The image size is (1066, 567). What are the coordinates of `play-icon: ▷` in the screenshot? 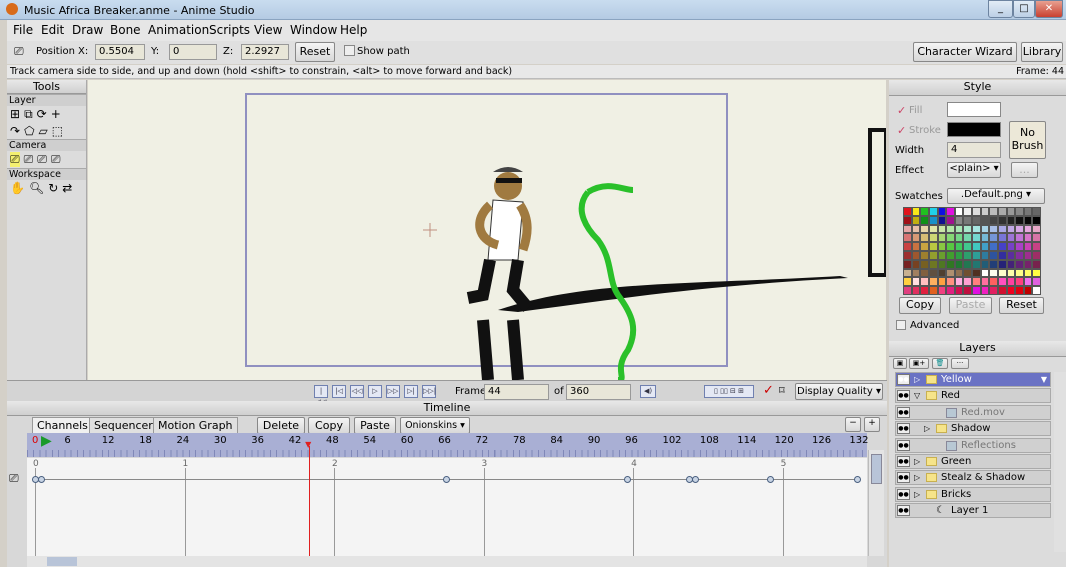 It's located at (375, 391).